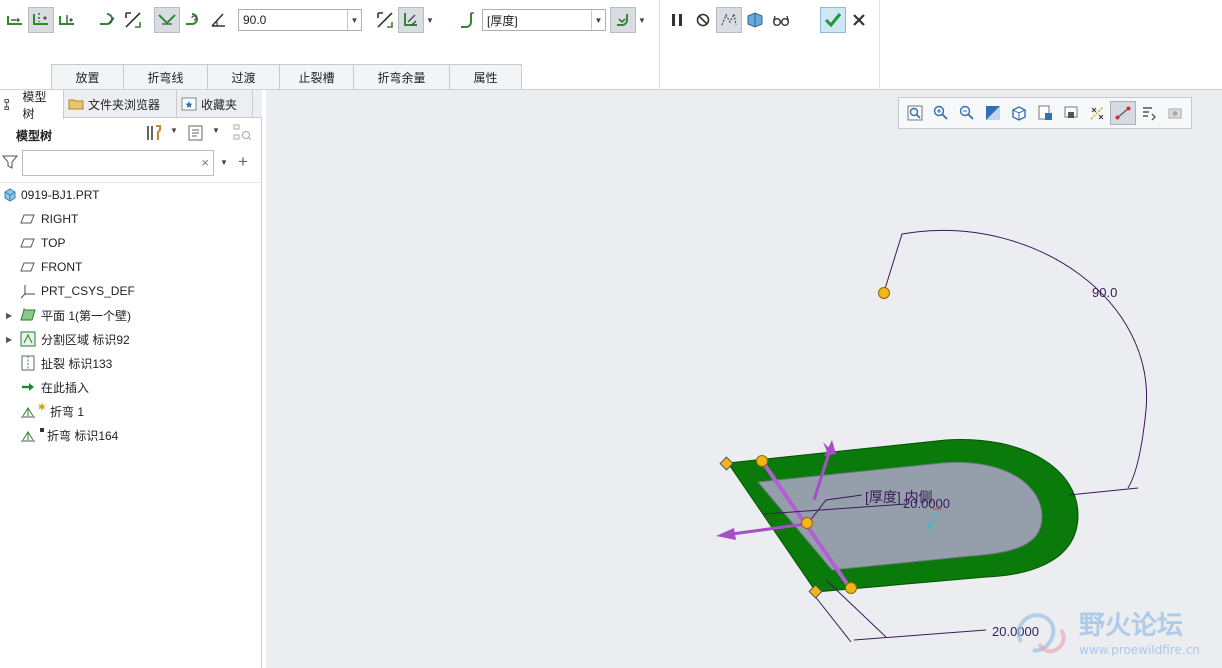 This screenshot has height=668, width=1222. What do you see at coordinates (243, 162) in the screenshot?
I see `add-filter-icon: +` at bounding box center [243, 162].